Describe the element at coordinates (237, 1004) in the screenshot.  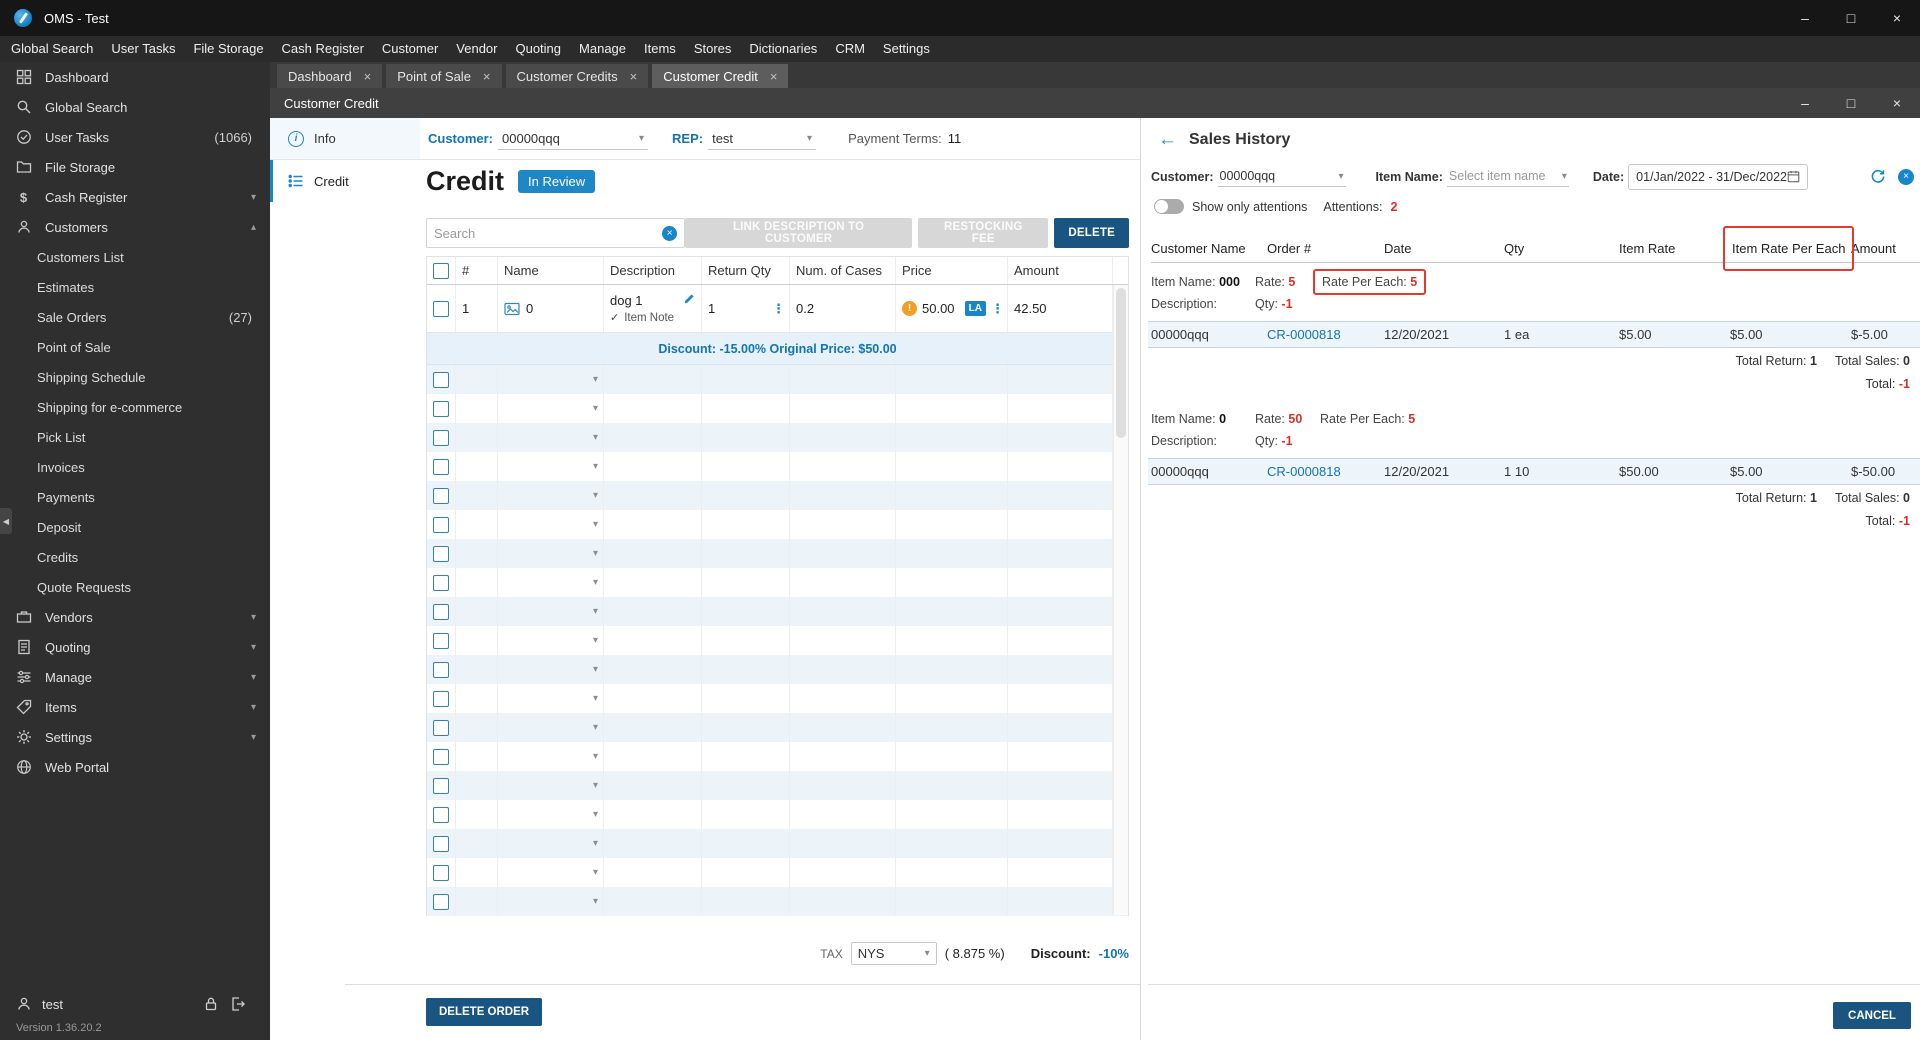
I see `logout-icon` at that location.